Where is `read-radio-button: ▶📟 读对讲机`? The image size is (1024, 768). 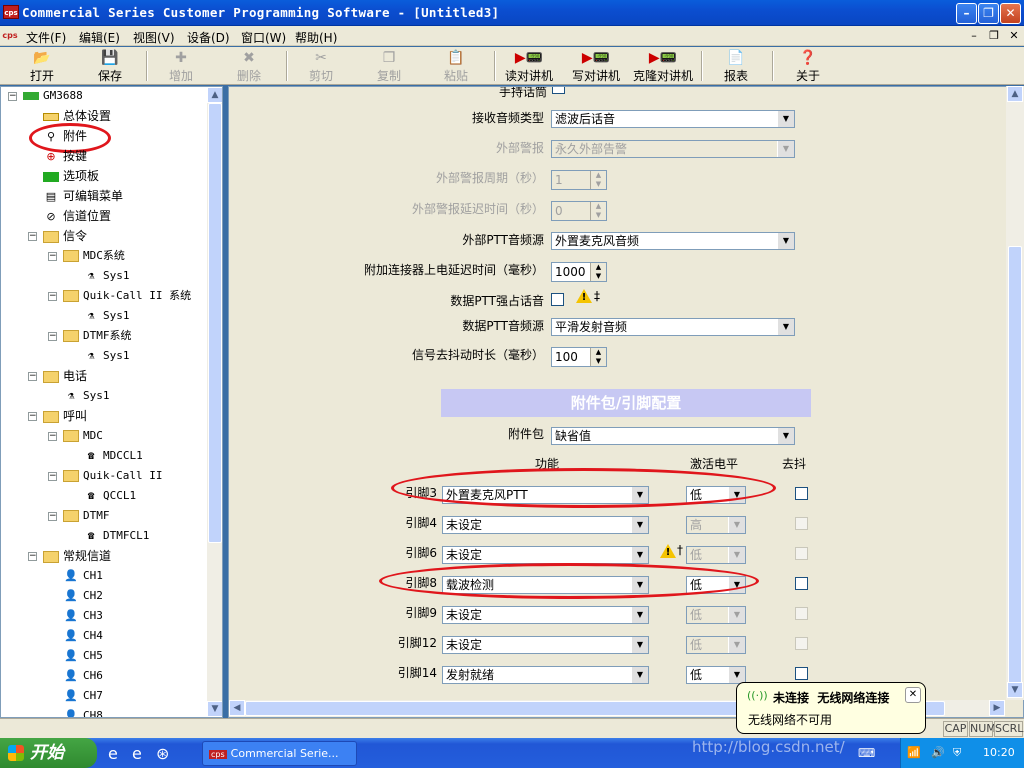
read-radio-button: ▶📟 读对讲机 is located at coordinates (529, 66).